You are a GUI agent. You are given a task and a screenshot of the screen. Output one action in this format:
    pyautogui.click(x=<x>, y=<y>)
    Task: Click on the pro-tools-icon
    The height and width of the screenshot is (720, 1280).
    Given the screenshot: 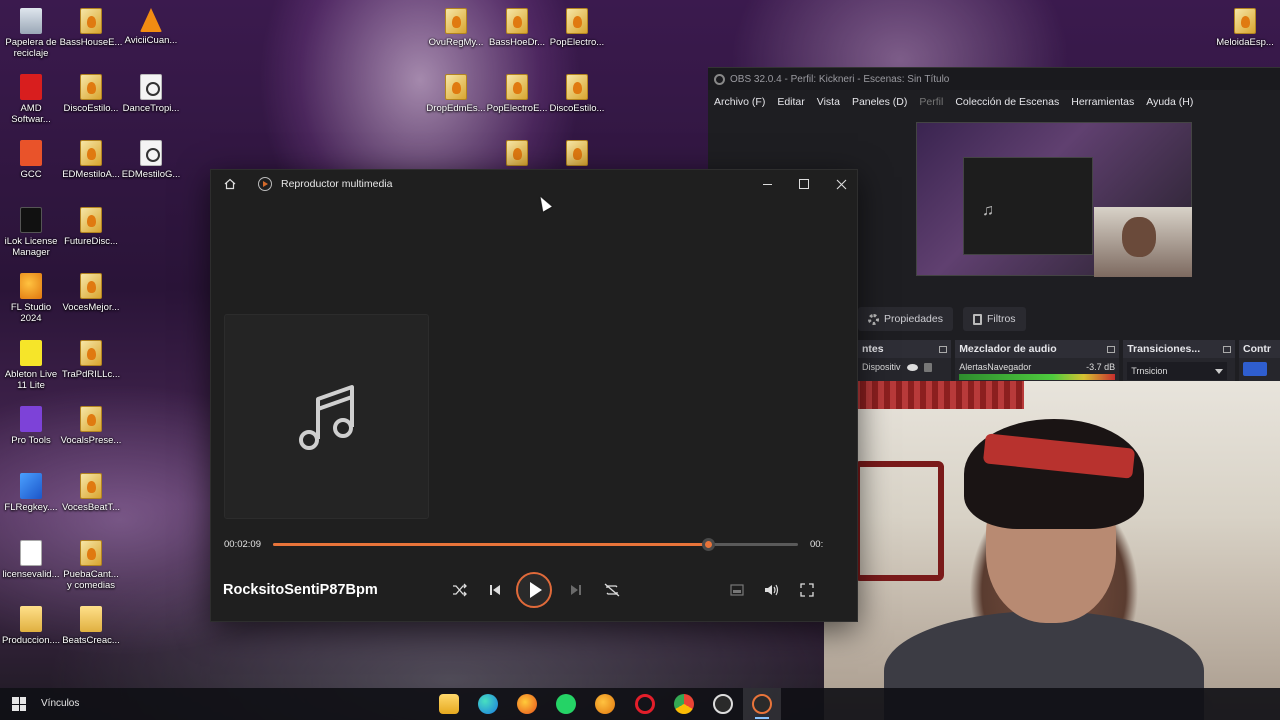 What is the action you would take?
    pyautogui.click(x=31, y=419)
    